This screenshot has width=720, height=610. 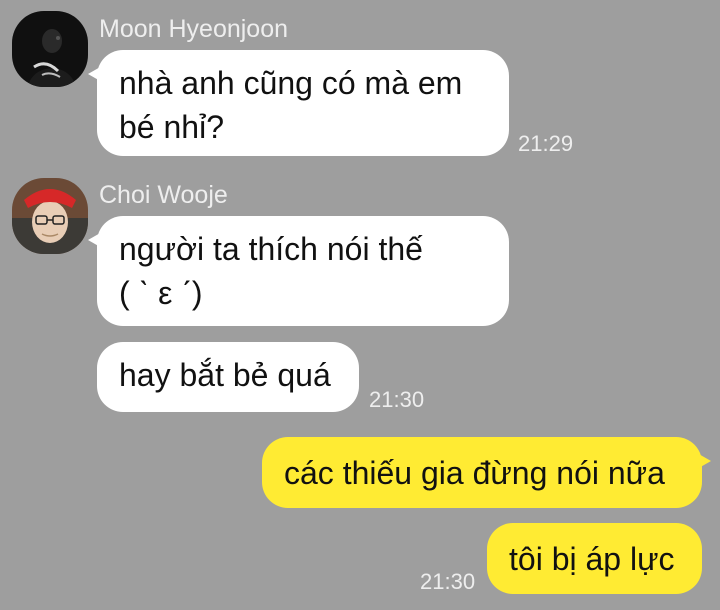 I want to click on avatar-moon-hyeonjoon, so click(x=50, y=49).